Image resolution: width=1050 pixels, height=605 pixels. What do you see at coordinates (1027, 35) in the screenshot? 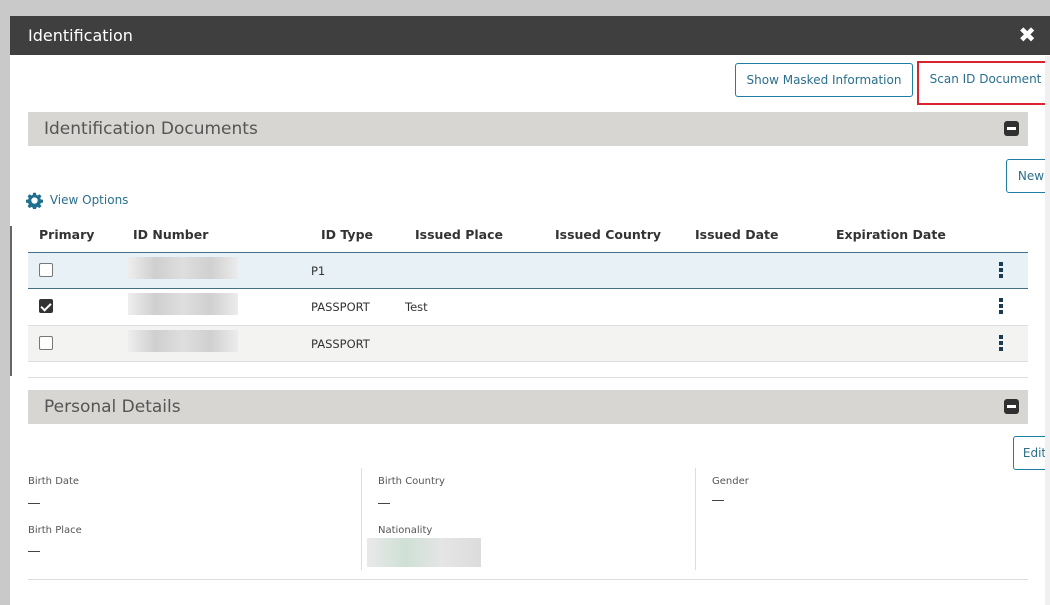
I see `close-icon: ✖` at bounding box center [1027, 35].